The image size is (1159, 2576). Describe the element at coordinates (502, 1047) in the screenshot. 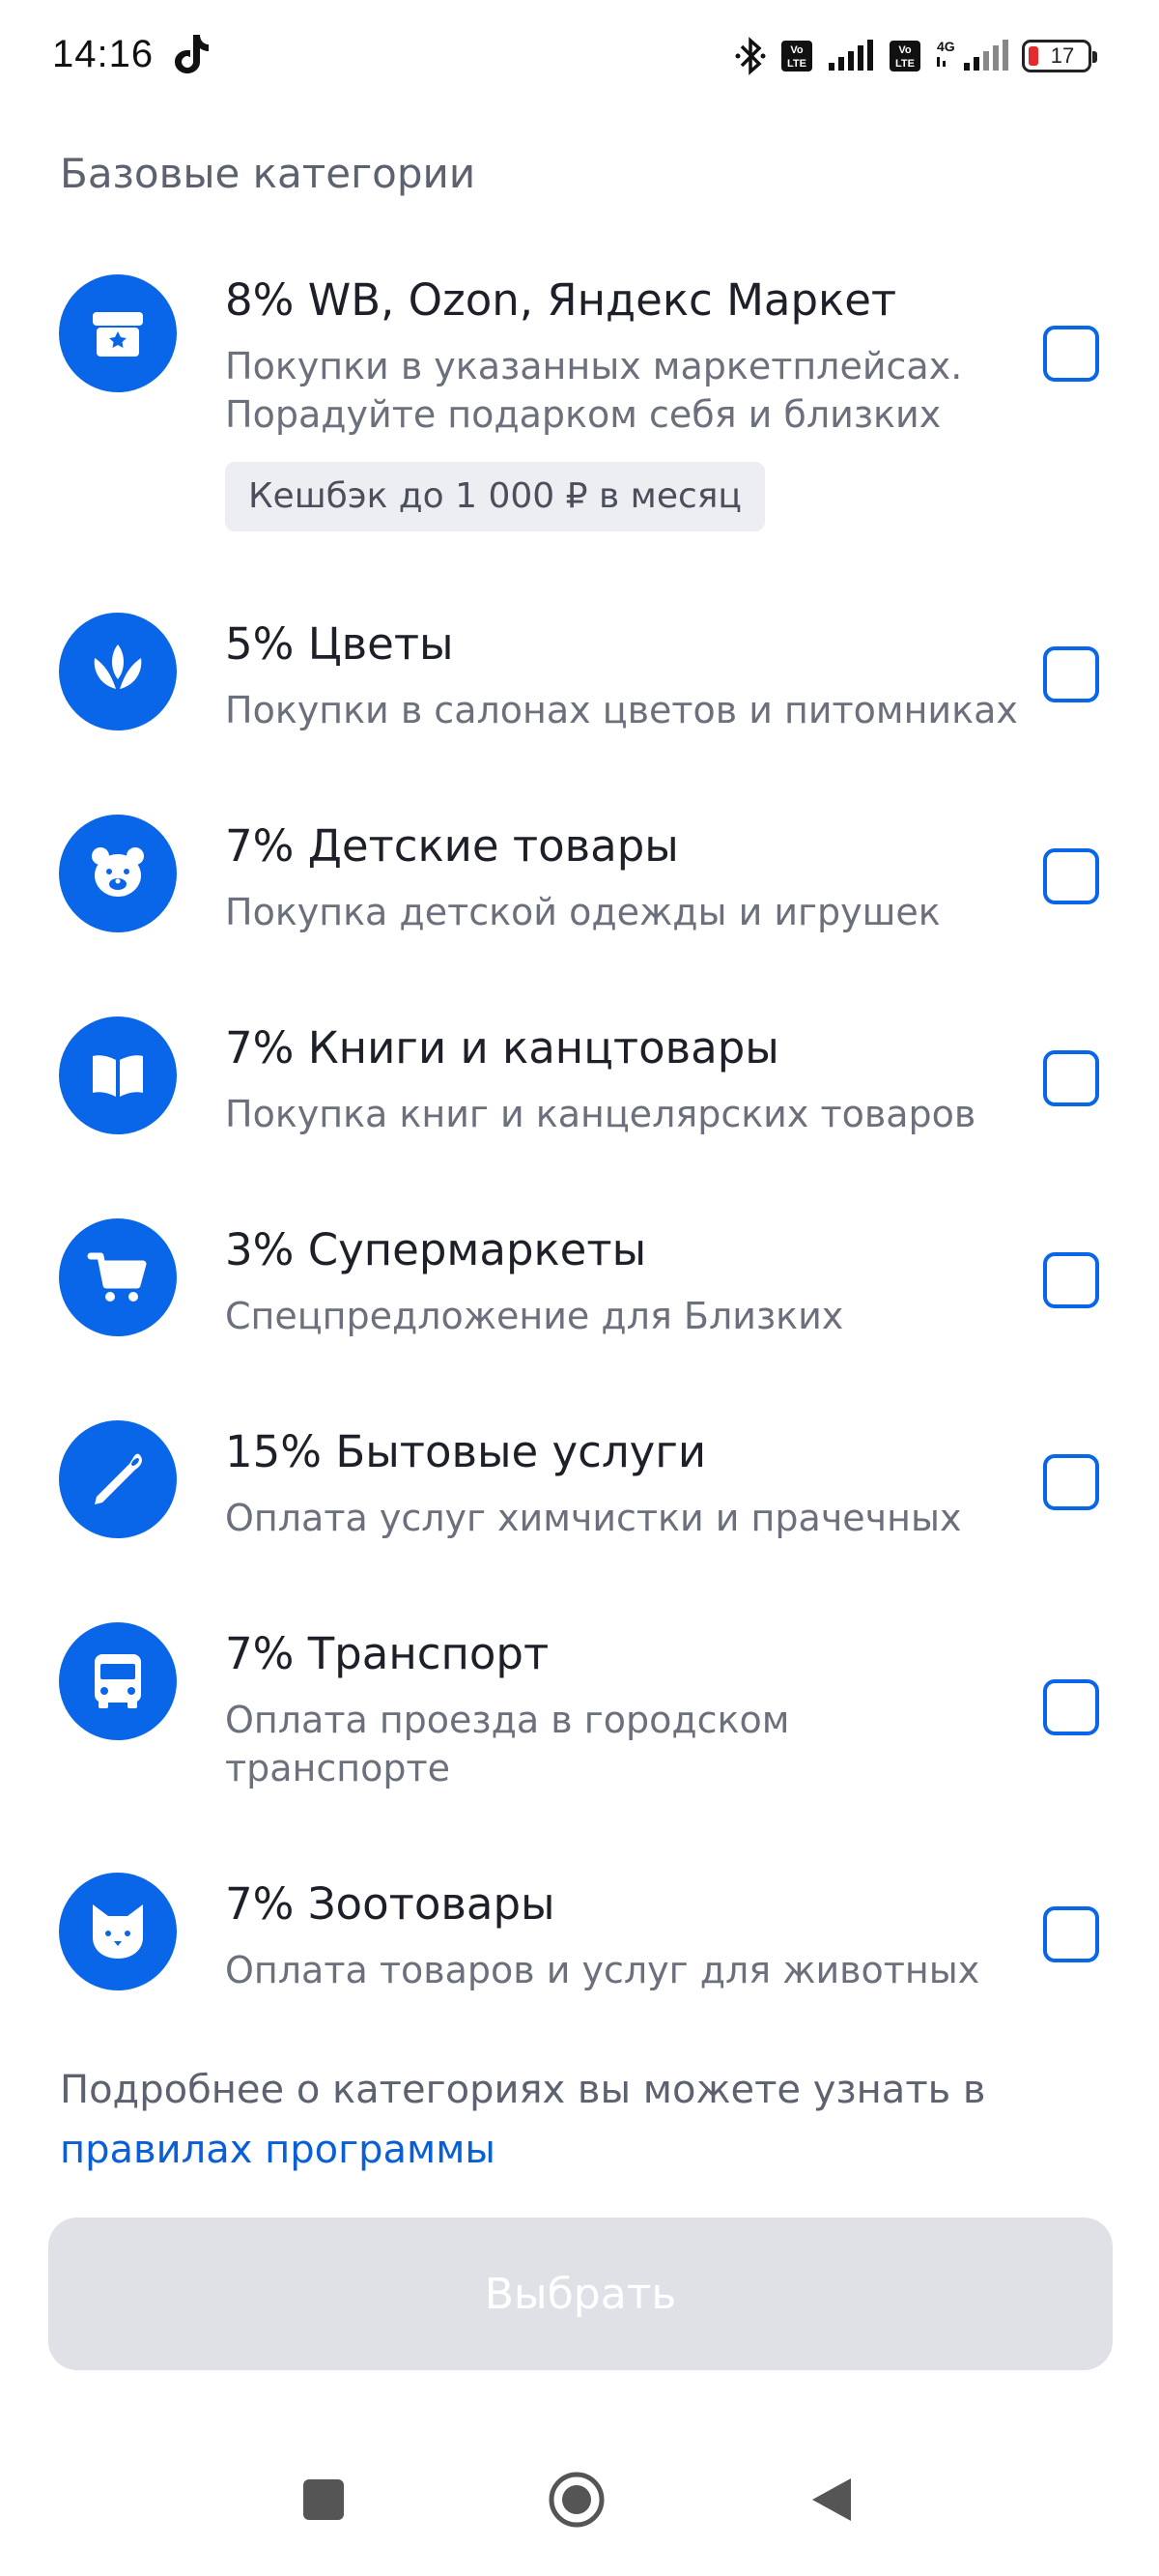

I see `category-title: 7% Книги и канцтовары` at that location.